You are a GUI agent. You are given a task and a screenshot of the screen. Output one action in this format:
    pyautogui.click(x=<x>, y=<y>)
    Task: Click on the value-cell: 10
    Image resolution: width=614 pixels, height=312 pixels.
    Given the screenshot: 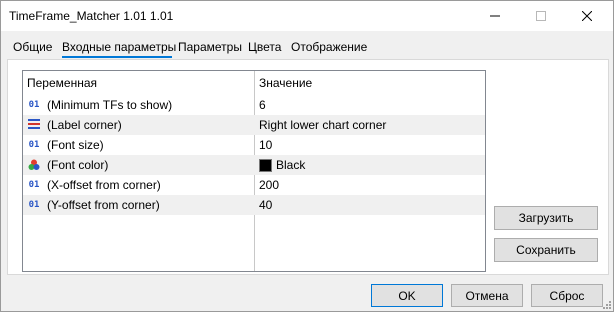 What is the action you would take?
    pyautogui.click(x=370, y=145)
    